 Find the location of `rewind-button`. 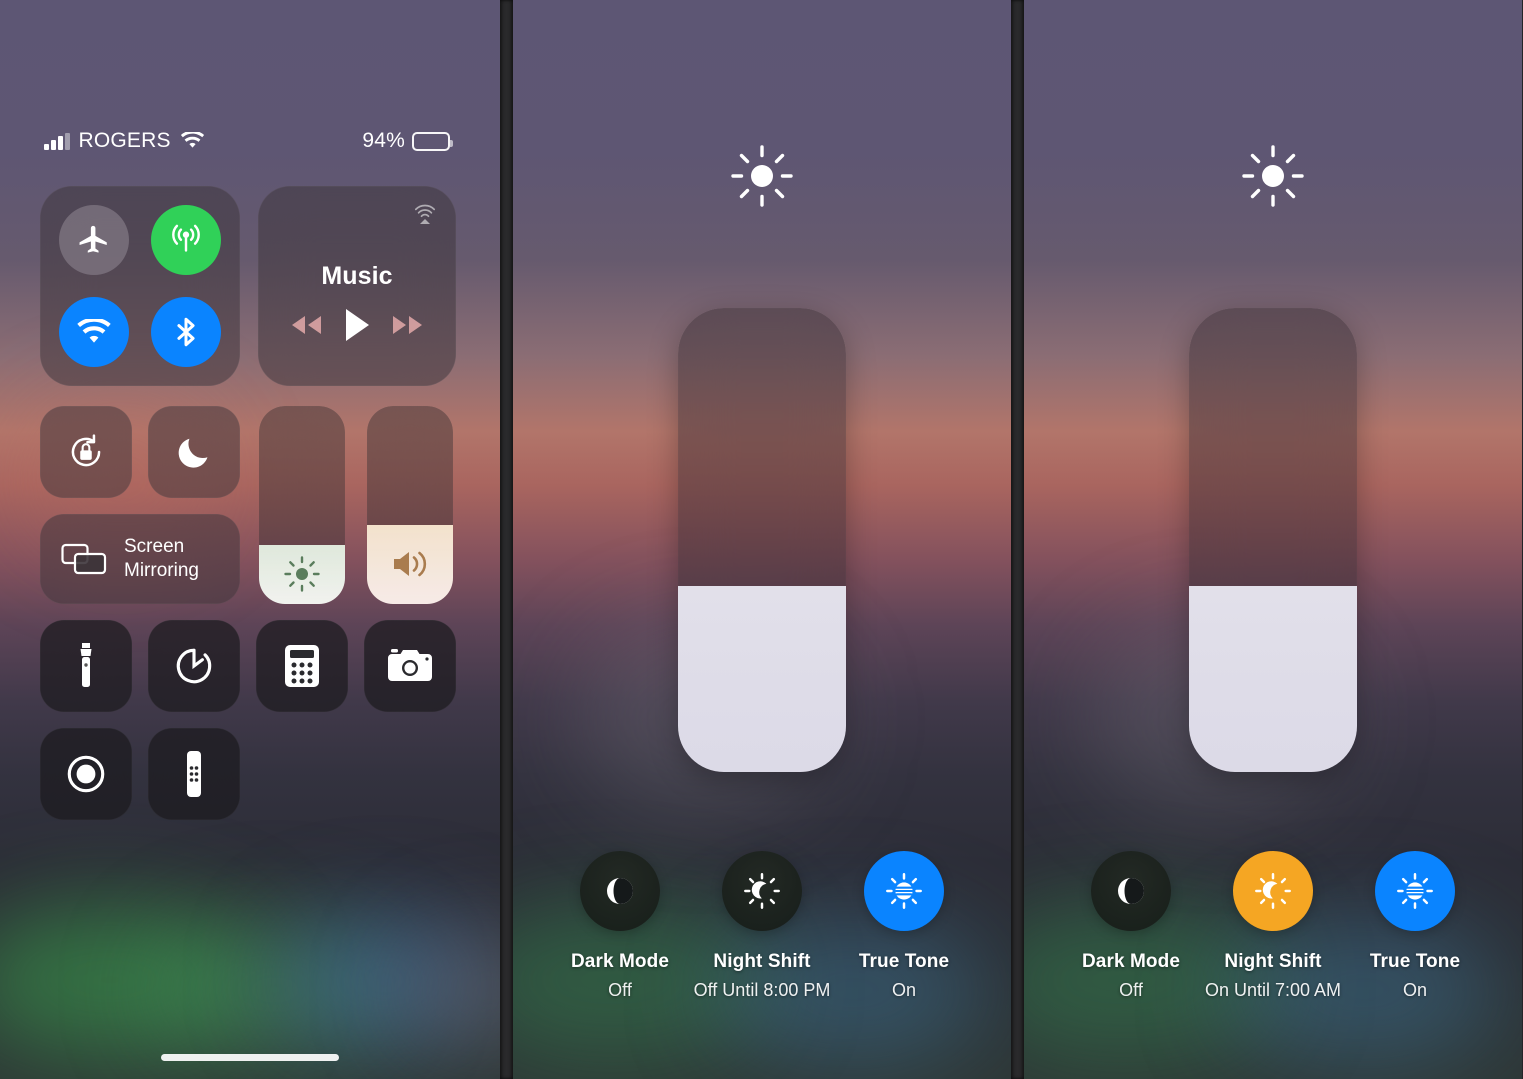

rewind-button is located at coordinates (306, 325).